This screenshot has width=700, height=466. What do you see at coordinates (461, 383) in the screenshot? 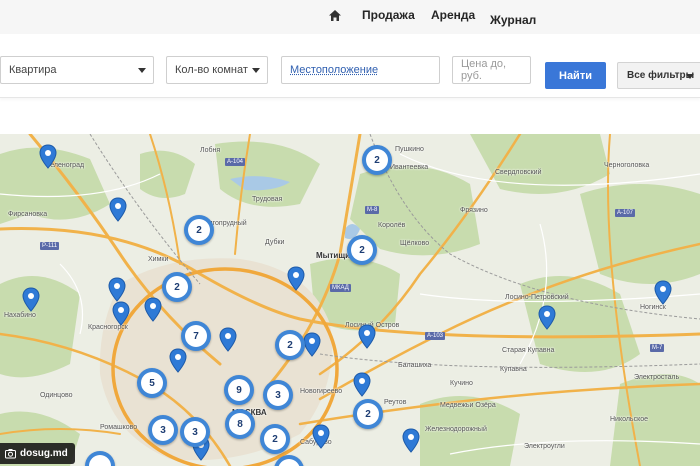
I see `place-label: Кучино` at bounding box center [461, 383].